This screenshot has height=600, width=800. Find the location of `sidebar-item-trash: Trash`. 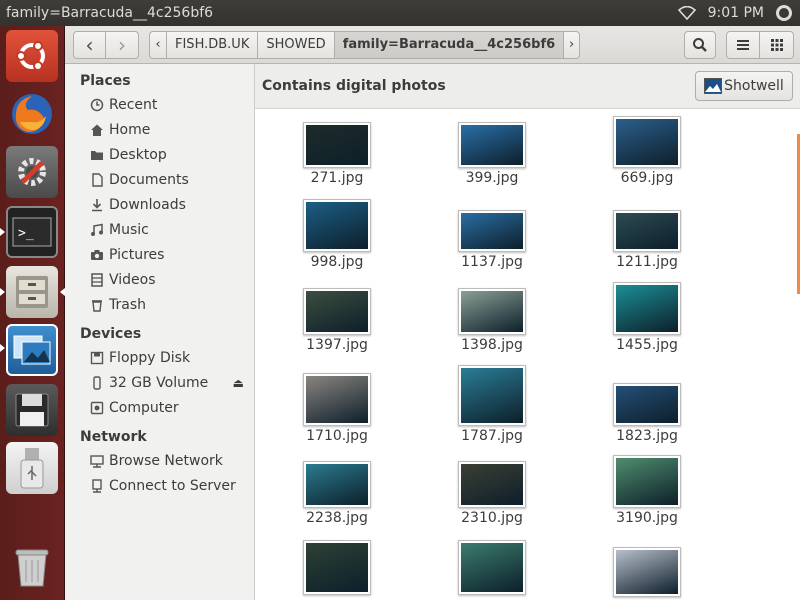

sidebar-item-trash: Trash is located at coordinates (159, 304).